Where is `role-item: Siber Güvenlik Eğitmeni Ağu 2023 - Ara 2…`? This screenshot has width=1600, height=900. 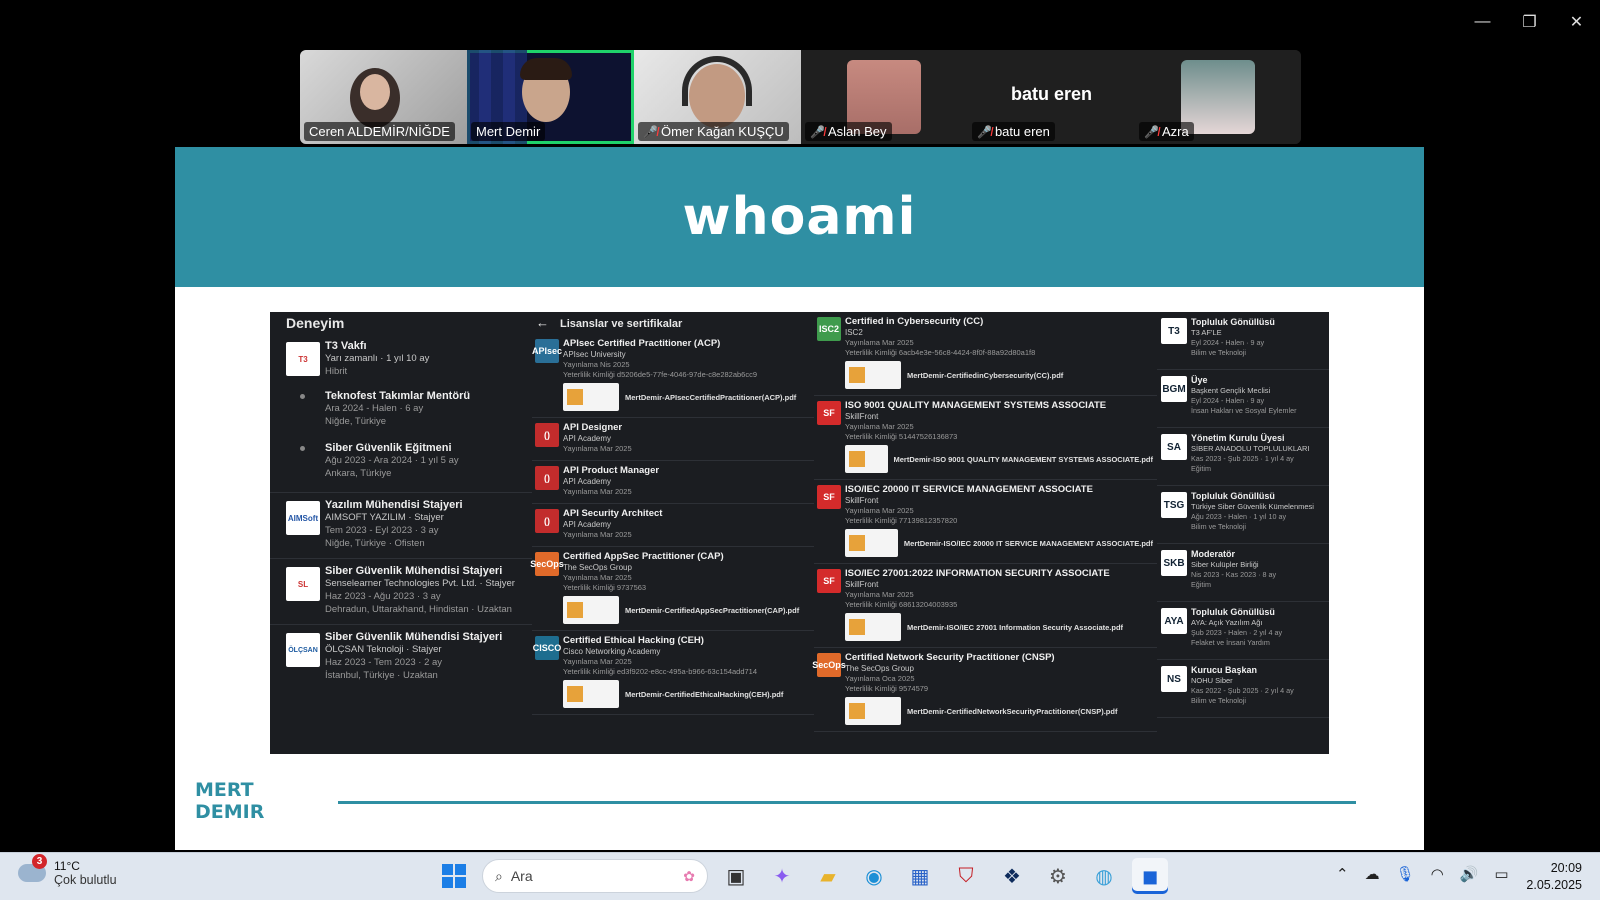 role-item: Siber Güvenlik Eğitmeni Ağu 2023 - Ara 2… is located at coordinates (401, 461).